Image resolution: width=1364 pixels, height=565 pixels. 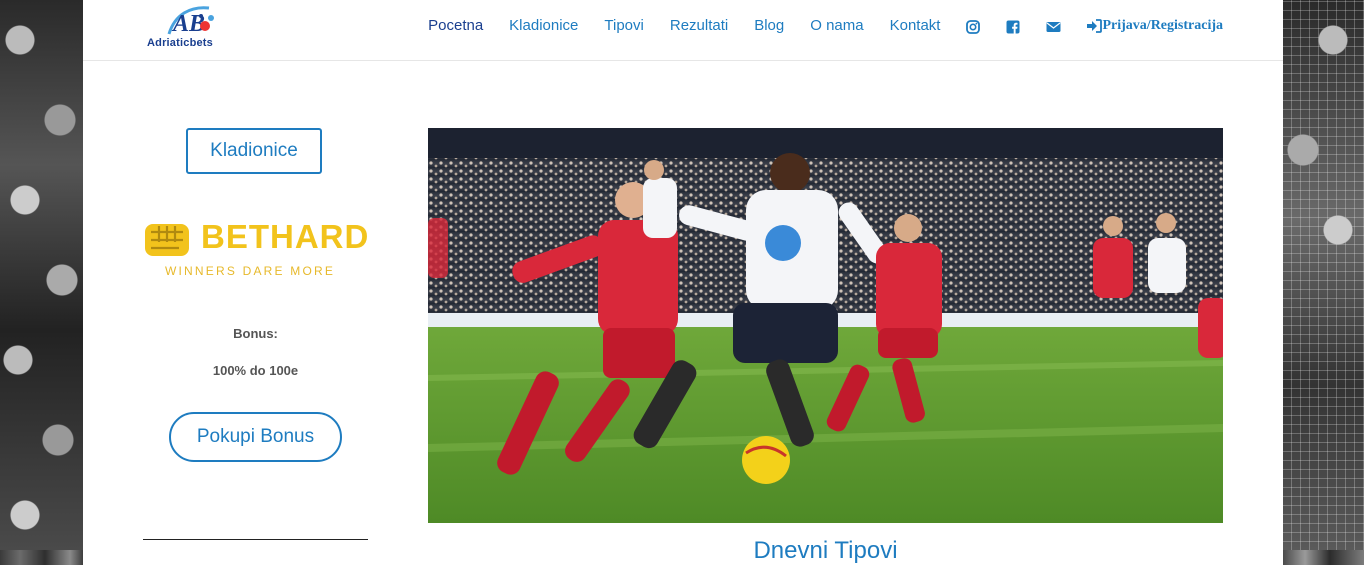 What do you see at coordinates (255, 333) in the screenshot?
I see `bonus-label: Bonus:` at bounding box center [255, 333].